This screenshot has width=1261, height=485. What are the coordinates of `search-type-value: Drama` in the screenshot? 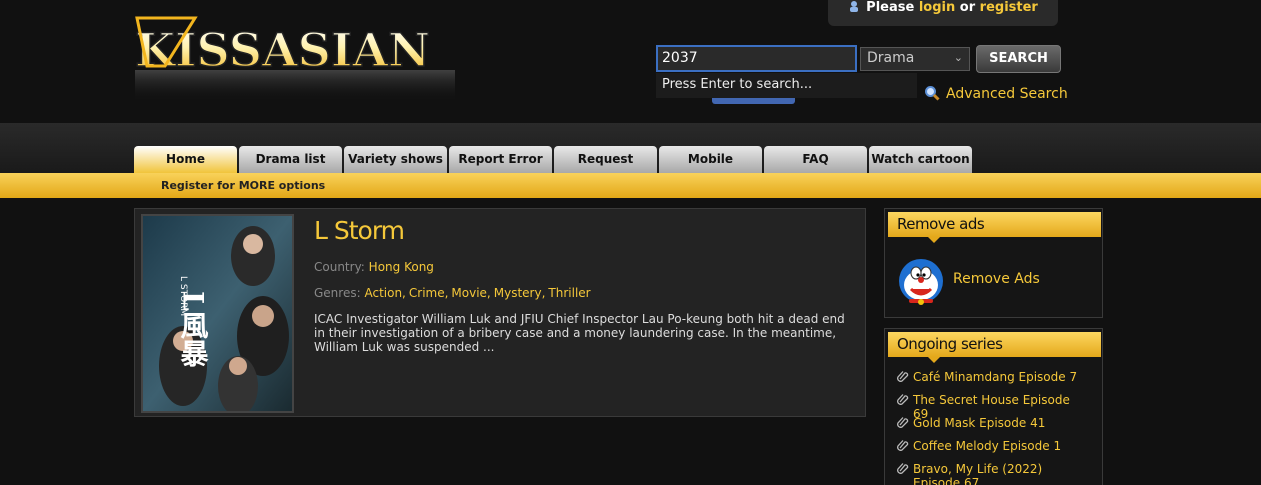 It's located at (891, 58).